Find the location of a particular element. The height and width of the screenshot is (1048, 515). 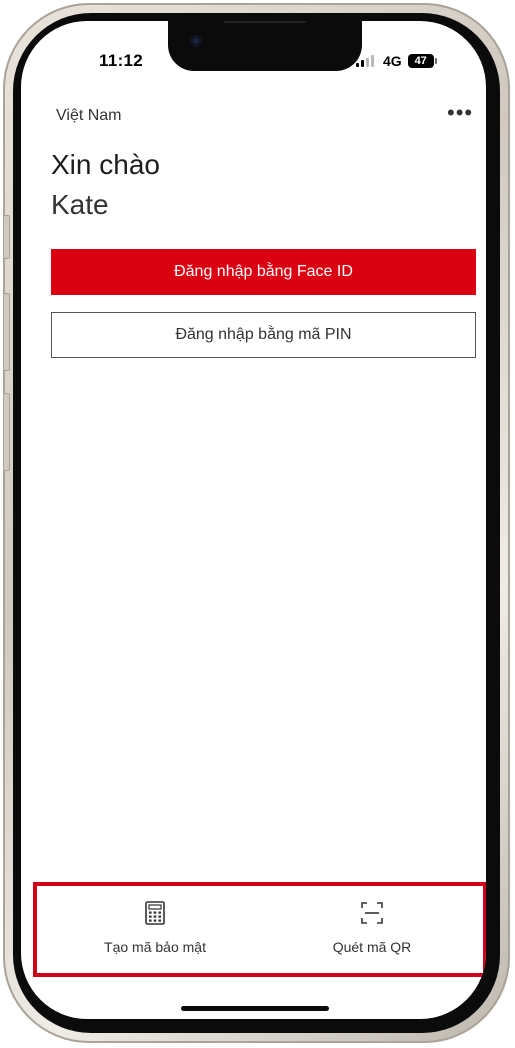

more-dots-icon: ••• is located at coordinates (460, 113).